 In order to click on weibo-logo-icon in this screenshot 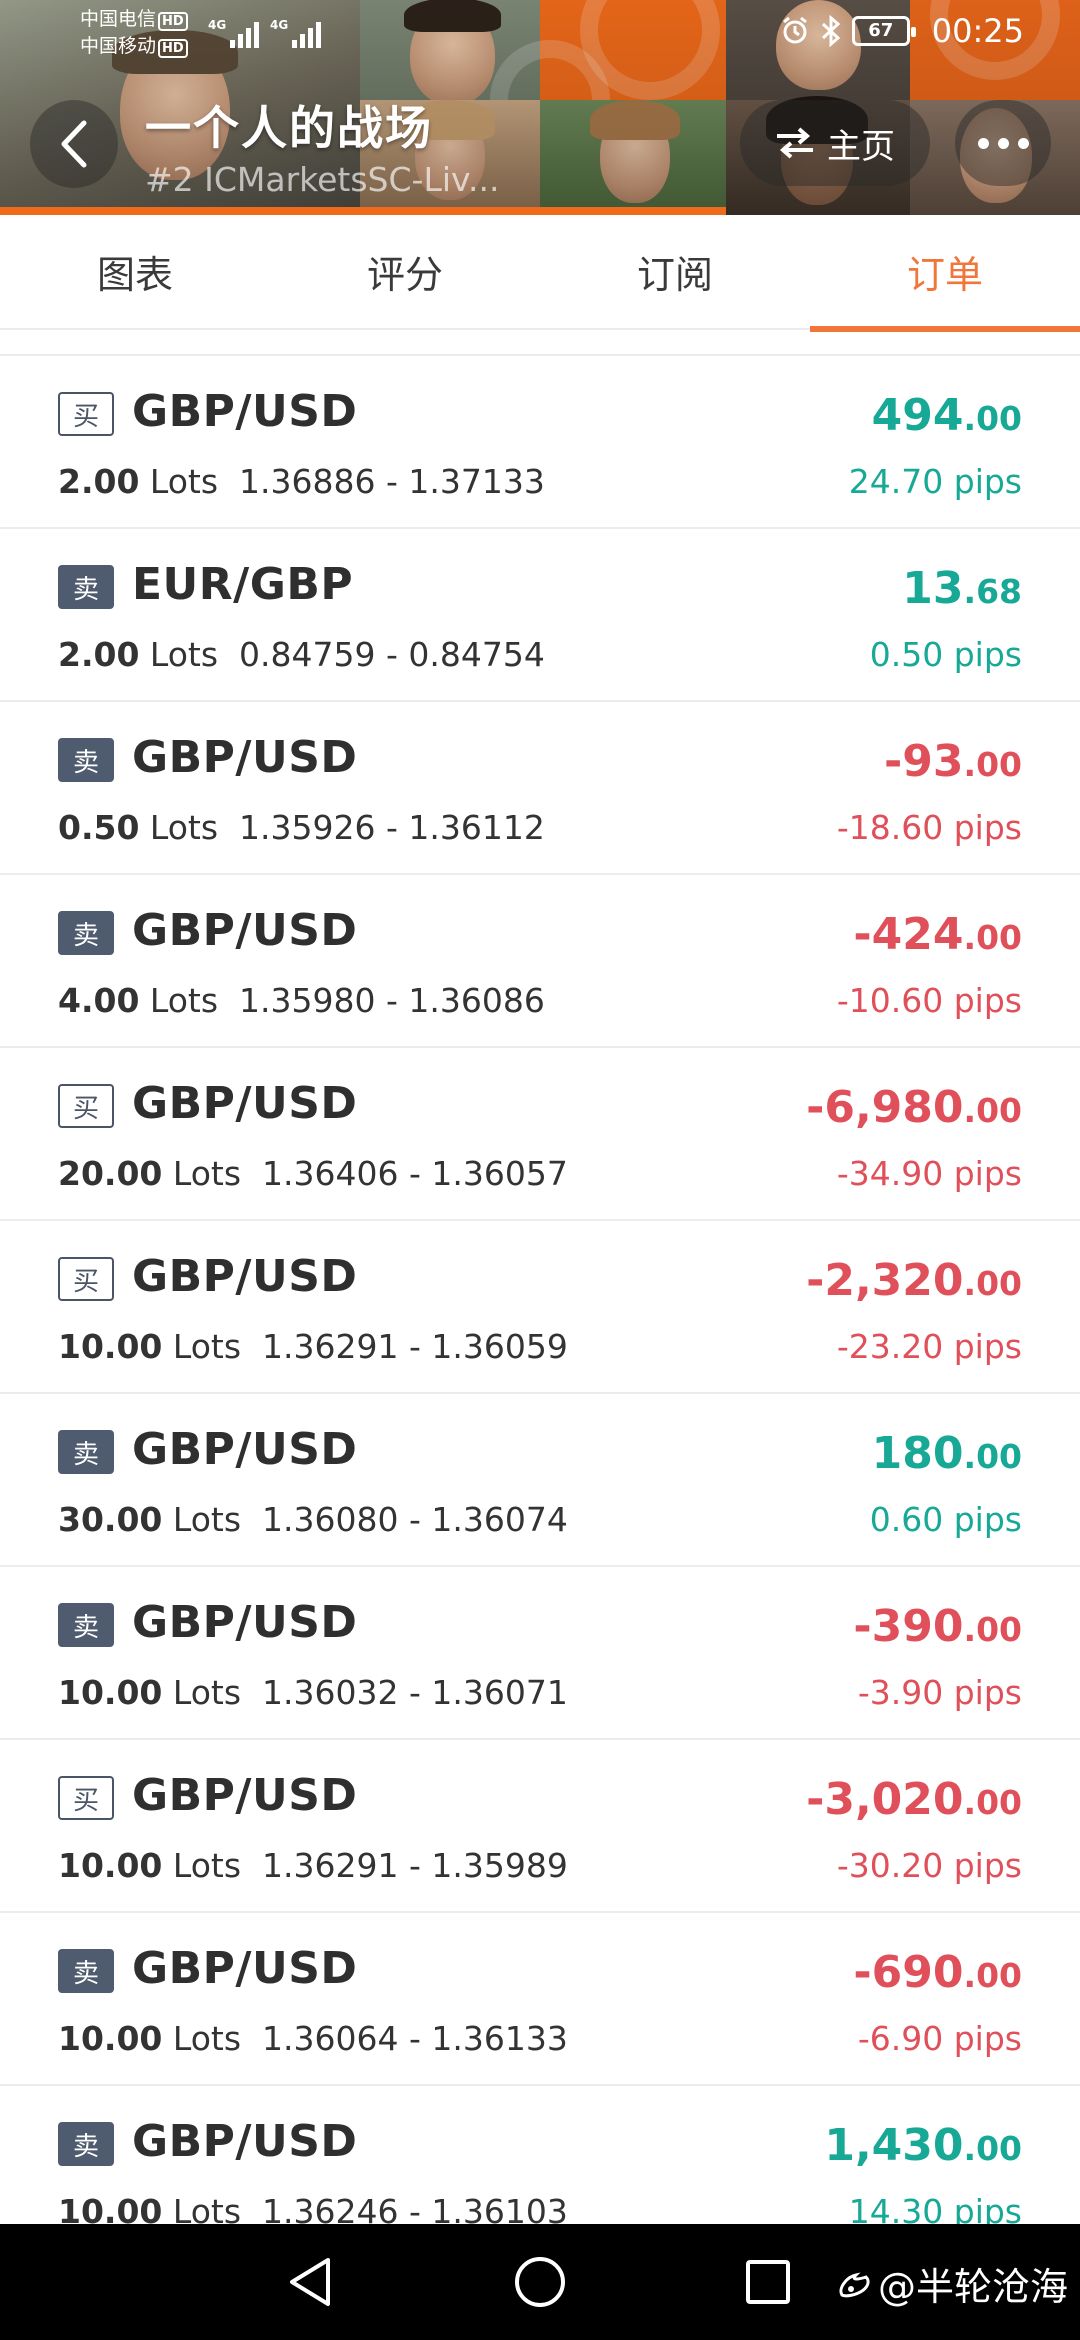, I will do `click(854, 2284)`.